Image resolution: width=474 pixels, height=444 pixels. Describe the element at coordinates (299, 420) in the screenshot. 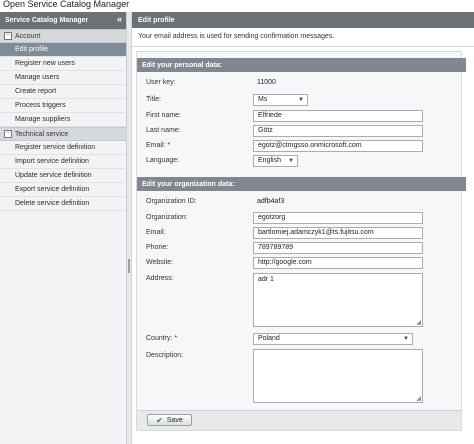

I see `form-footer: ✔ Save` at that location.